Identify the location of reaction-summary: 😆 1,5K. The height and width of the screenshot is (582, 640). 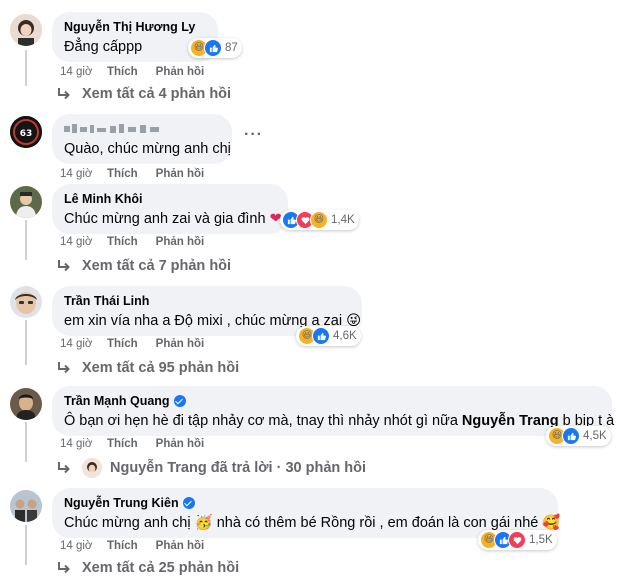
(517, 540).